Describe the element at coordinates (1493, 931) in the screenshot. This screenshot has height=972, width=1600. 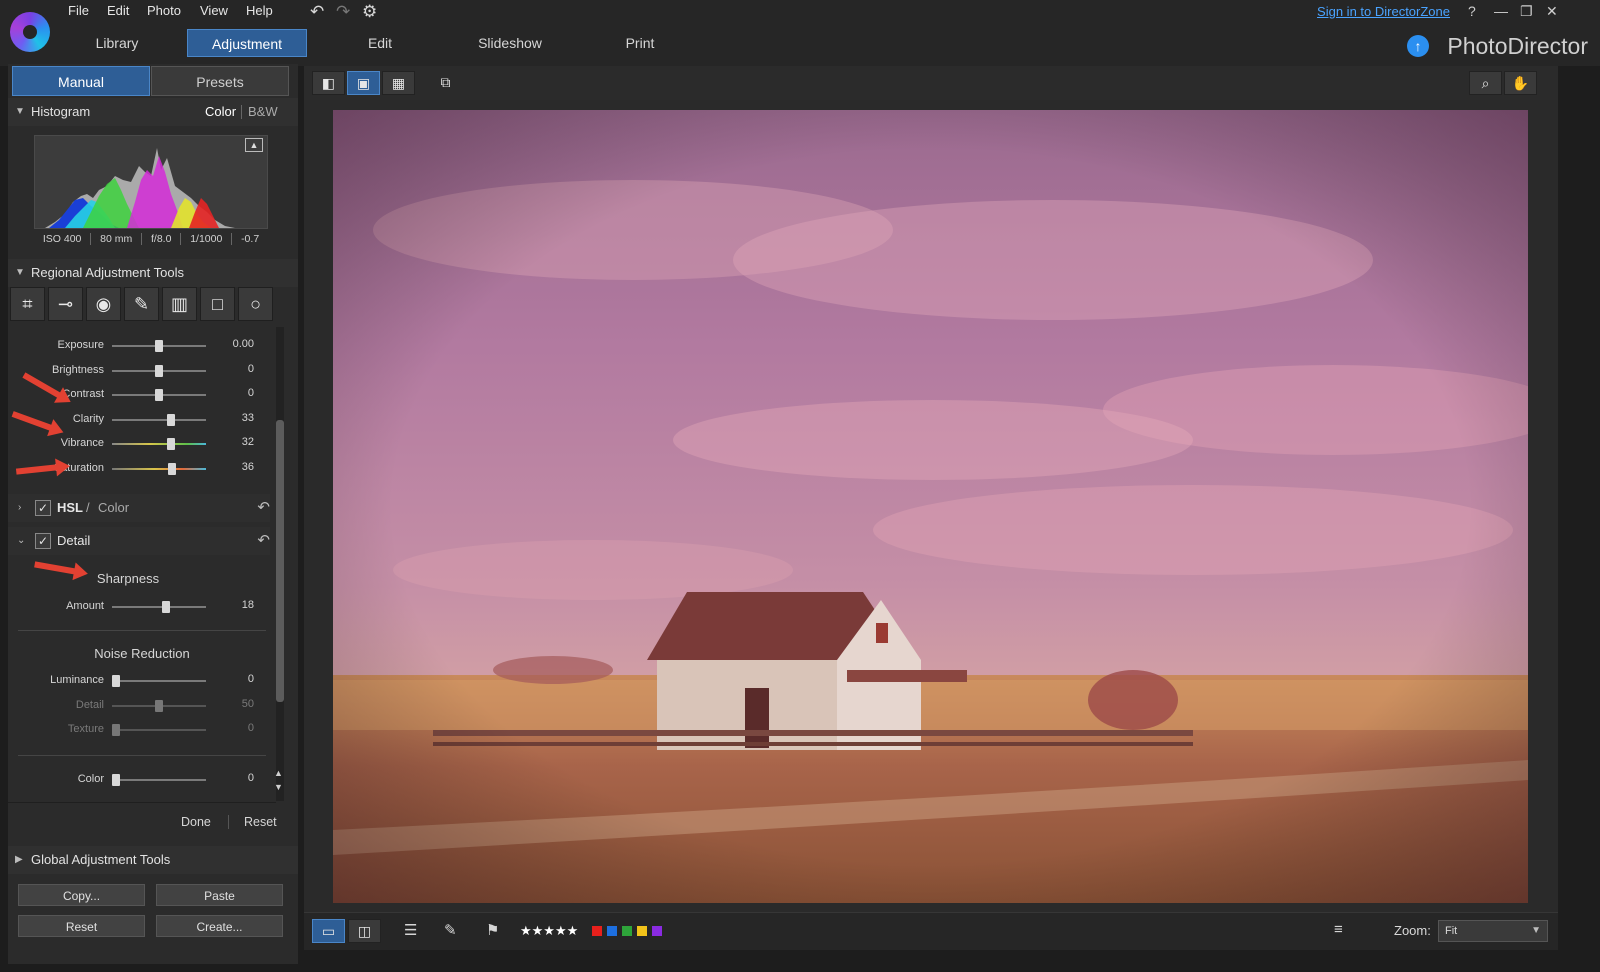
I see `zoom-select: Fit ▼` at that location.